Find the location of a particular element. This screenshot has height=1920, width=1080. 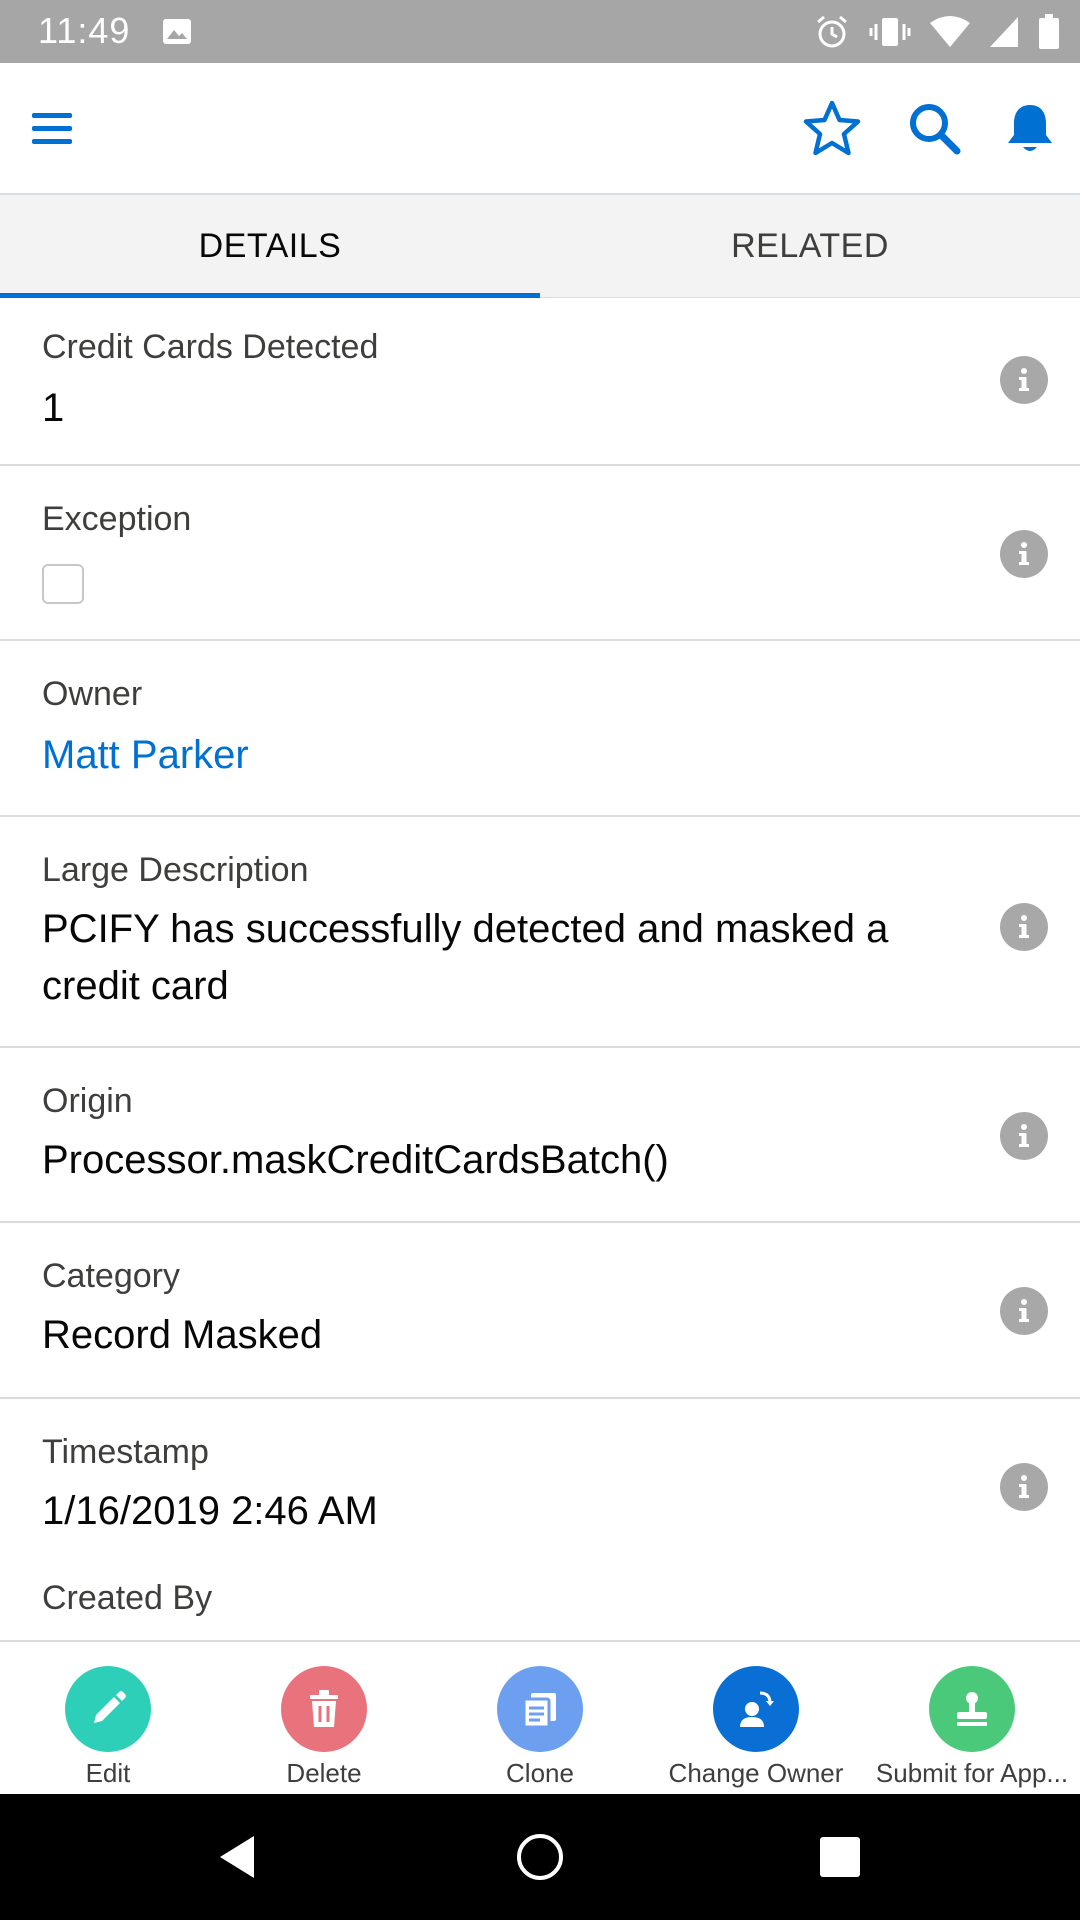

record-tabs: DETAILS RELATED is located at coordinates (540, 246).